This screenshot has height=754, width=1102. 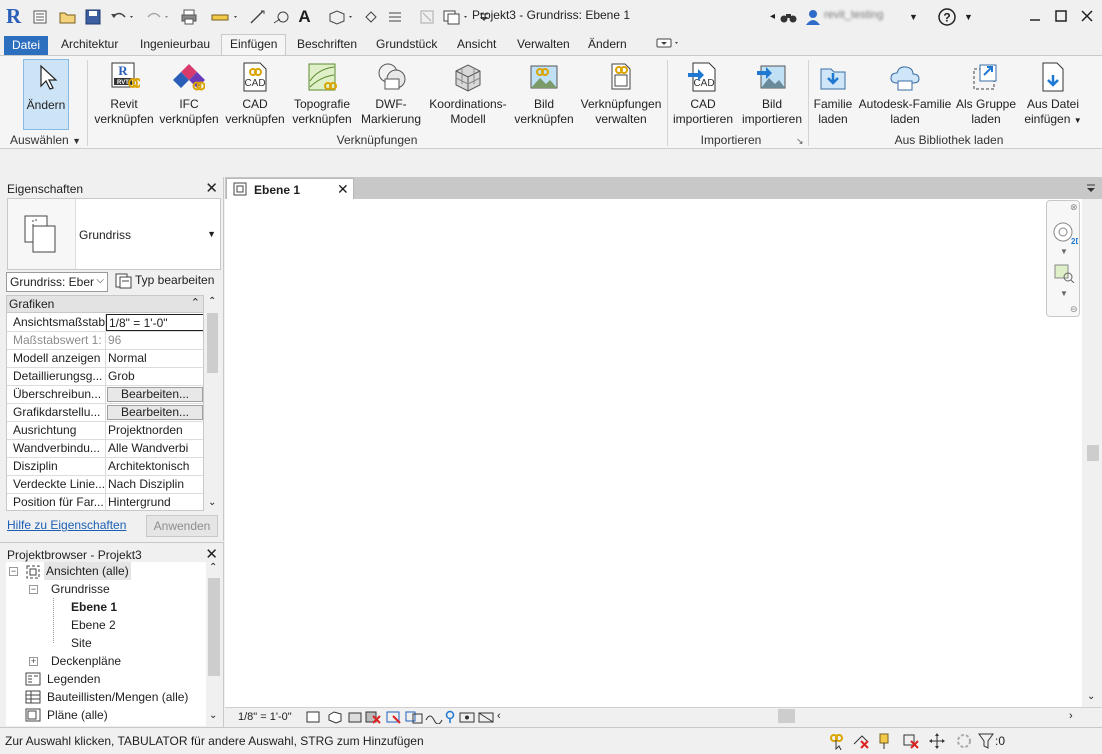 What do you see at coordinates (1074, 309) in the screenshot?
I see `navbar-options-icon: ⊖` at bounding box center [1074, 309].